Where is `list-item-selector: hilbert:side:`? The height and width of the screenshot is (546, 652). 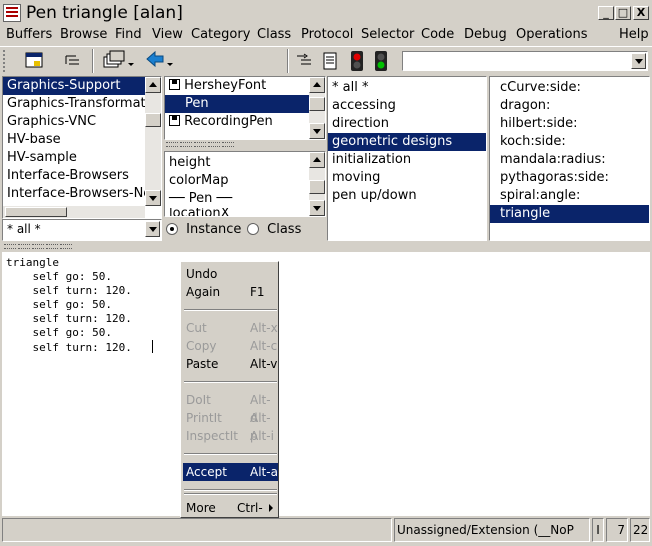
list-item-selector: hilbert:side: is located at coordinates (569, 124).